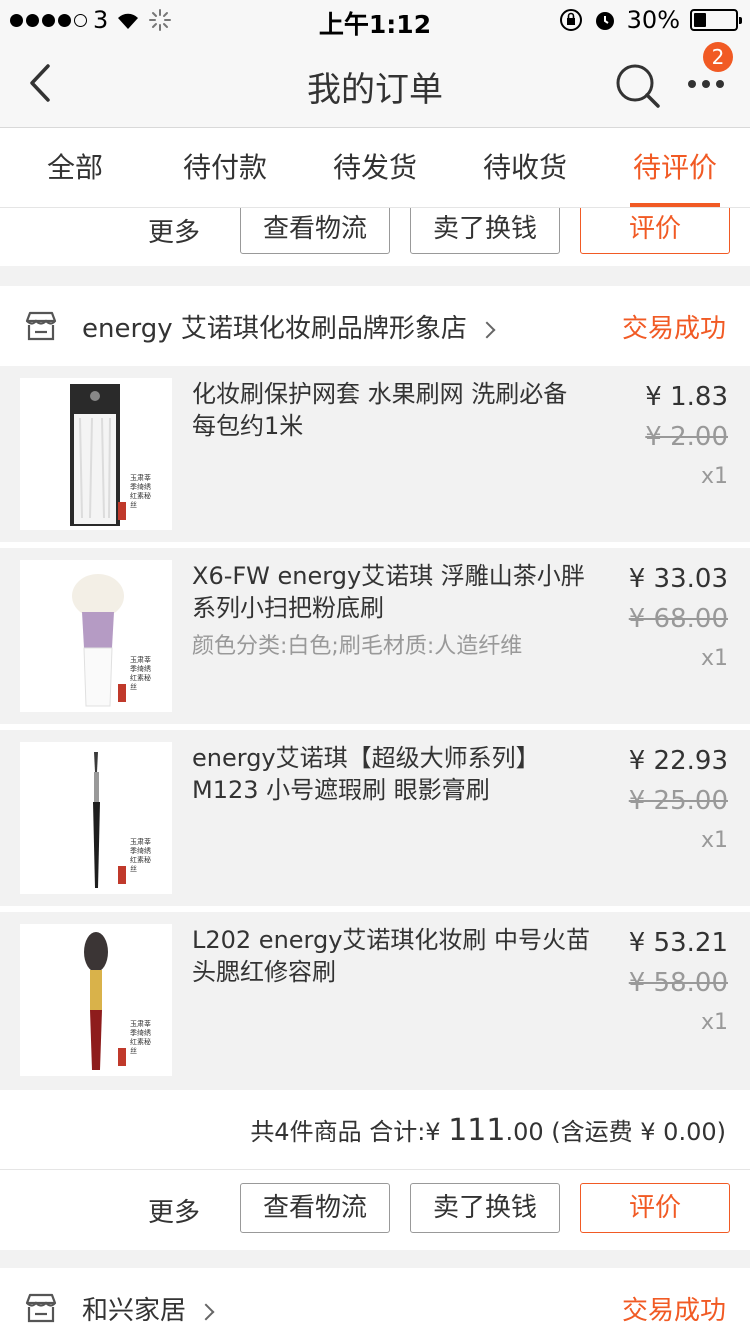  Describe the element at coordinates (392, 410) in the screenshot. I see `product-title: 化妆刷保护网套 水果刷网 洗刷必备 每包约1米` at that location.